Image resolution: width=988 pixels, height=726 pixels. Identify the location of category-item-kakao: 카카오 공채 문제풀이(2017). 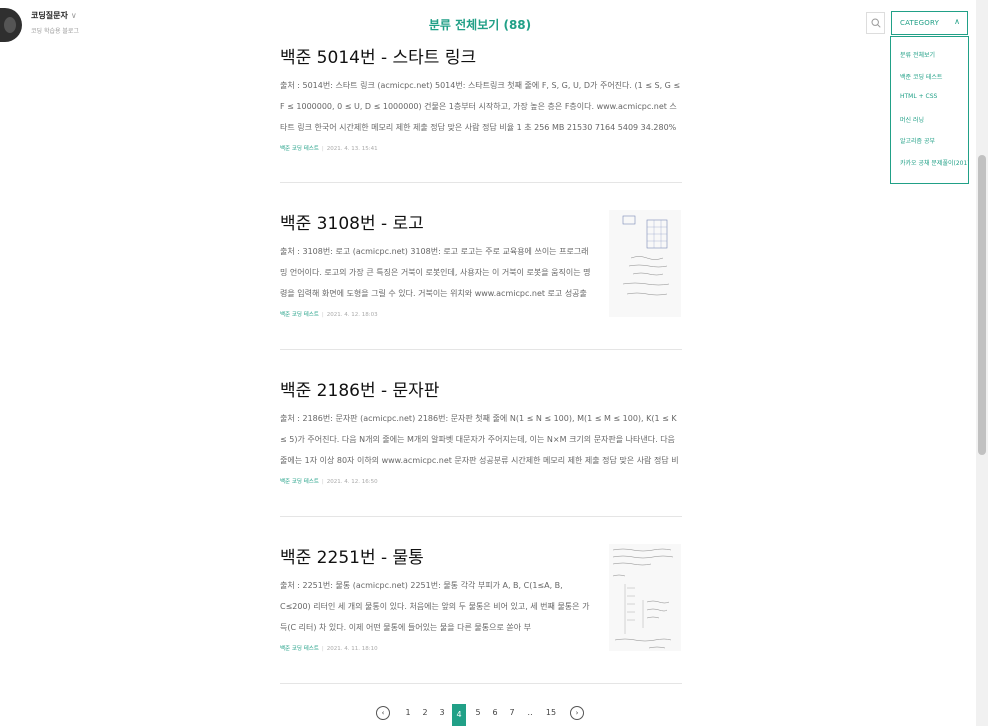
(929, 169).